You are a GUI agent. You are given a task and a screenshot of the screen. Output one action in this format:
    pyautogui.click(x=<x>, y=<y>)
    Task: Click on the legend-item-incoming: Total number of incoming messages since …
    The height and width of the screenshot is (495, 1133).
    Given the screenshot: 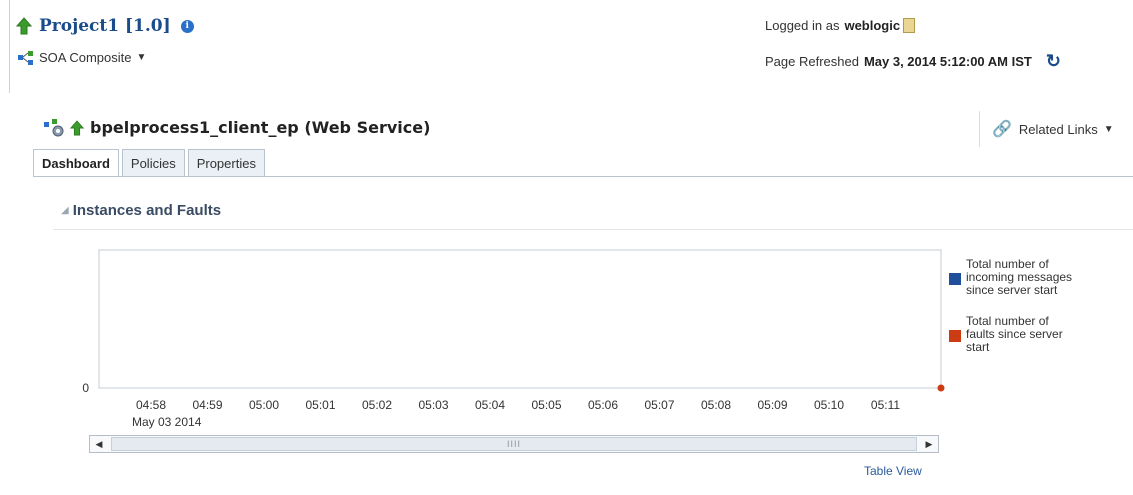 What is the action you would take?
    pyautogui.click(x=1024, y=277)
    